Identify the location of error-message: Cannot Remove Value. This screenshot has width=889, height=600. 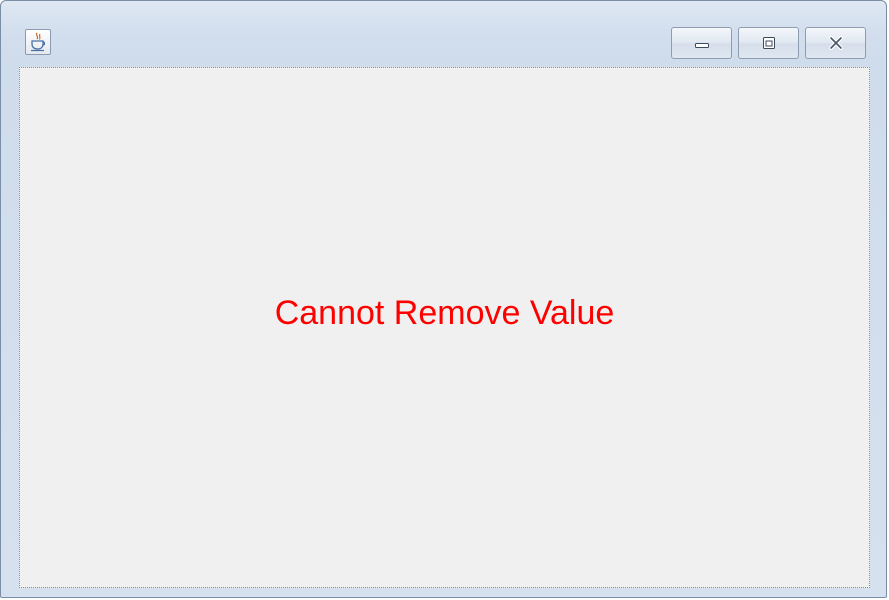
(444, 313).